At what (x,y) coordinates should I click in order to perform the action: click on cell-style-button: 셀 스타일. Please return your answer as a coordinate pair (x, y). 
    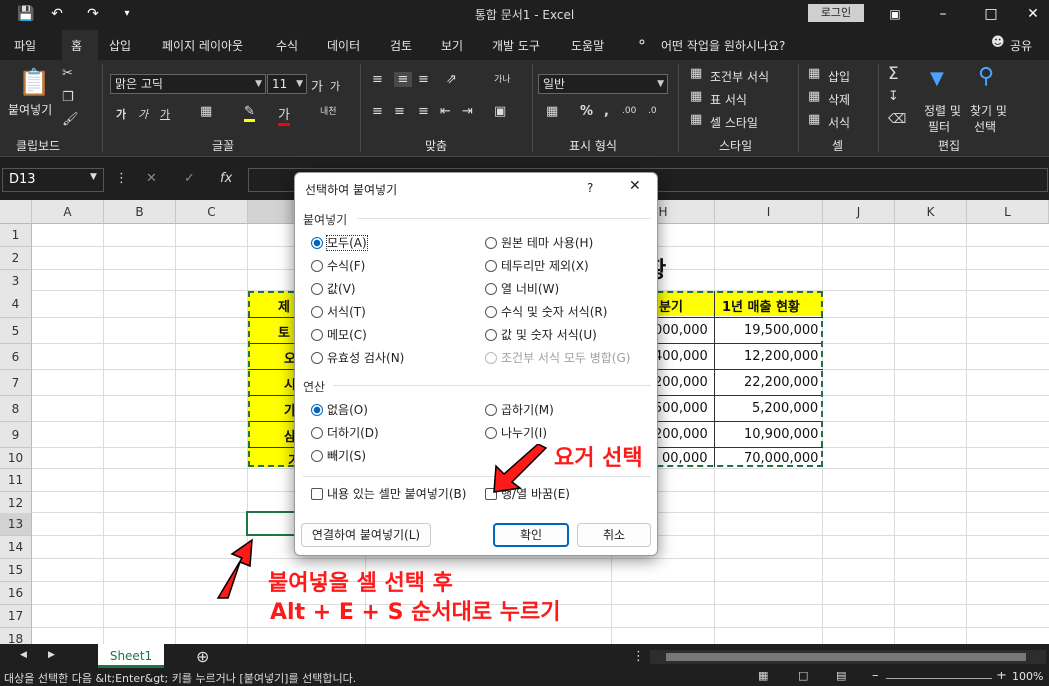
    Looking at the image, I should click on (734, 122).